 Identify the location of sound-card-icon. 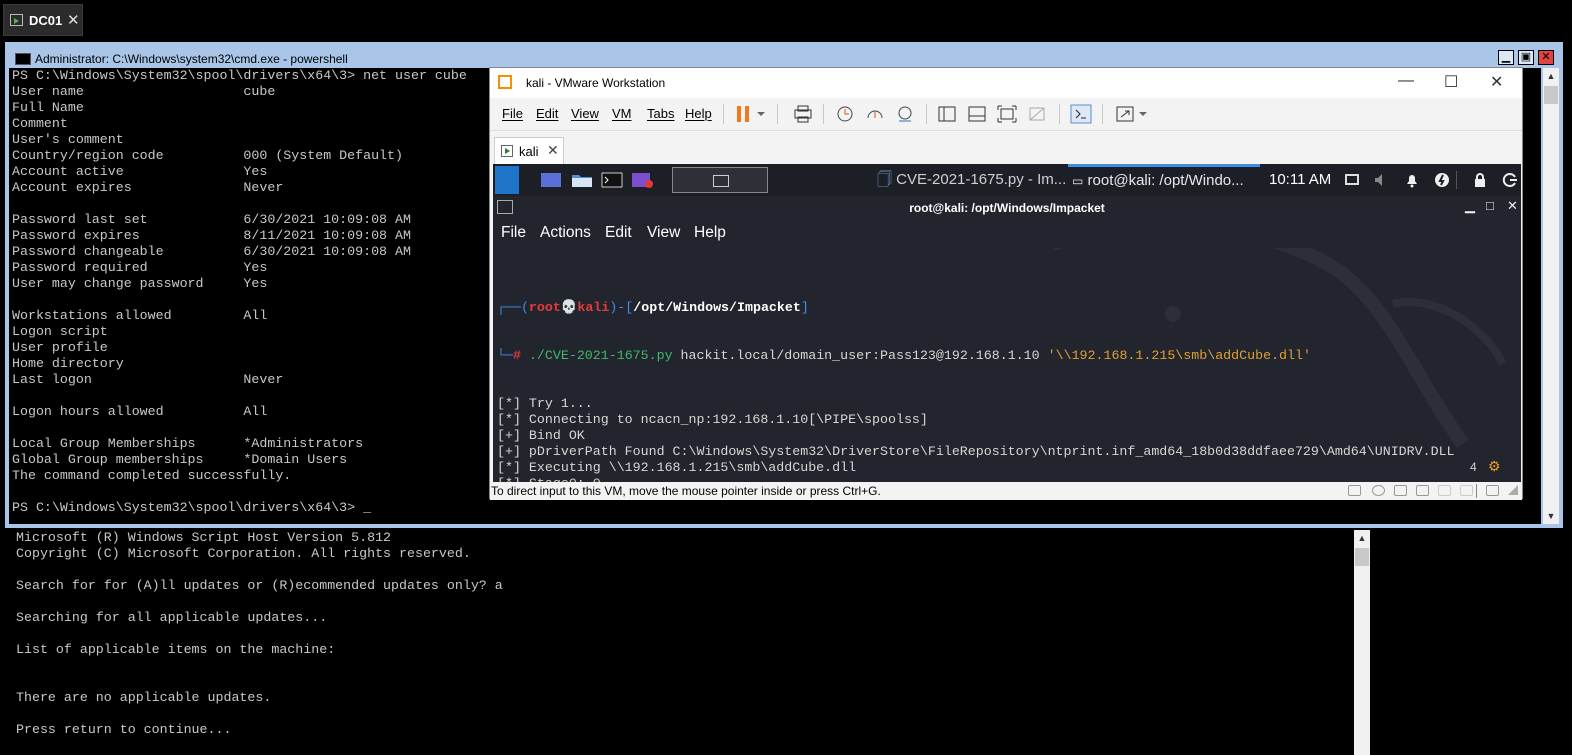
(1444, 490).